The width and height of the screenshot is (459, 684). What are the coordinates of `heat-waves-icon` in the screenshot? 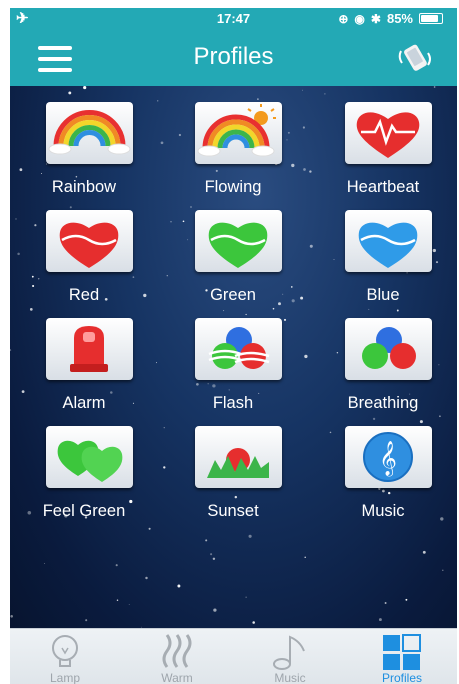 It's located at (177, 651).